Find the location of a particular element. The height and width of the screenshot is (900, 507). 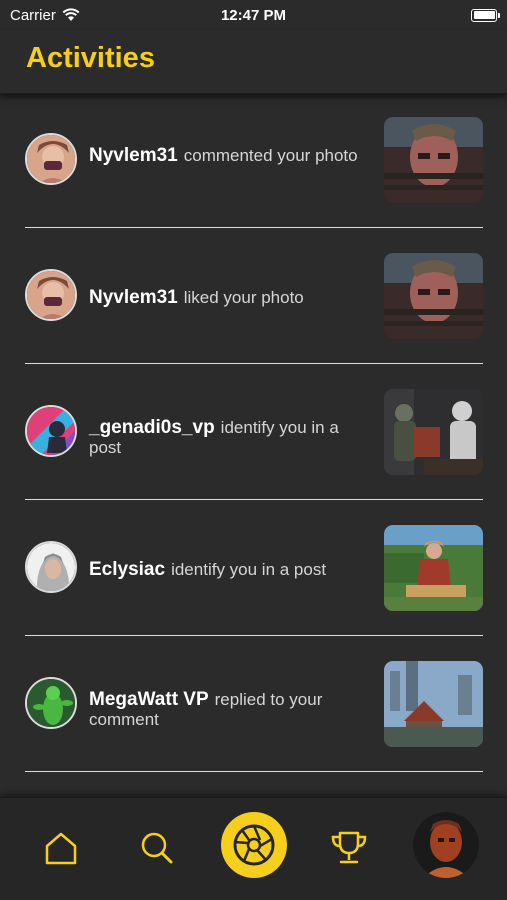

activity-text: Nyvlem31 liked your photo is located at coordinates (226, 298).